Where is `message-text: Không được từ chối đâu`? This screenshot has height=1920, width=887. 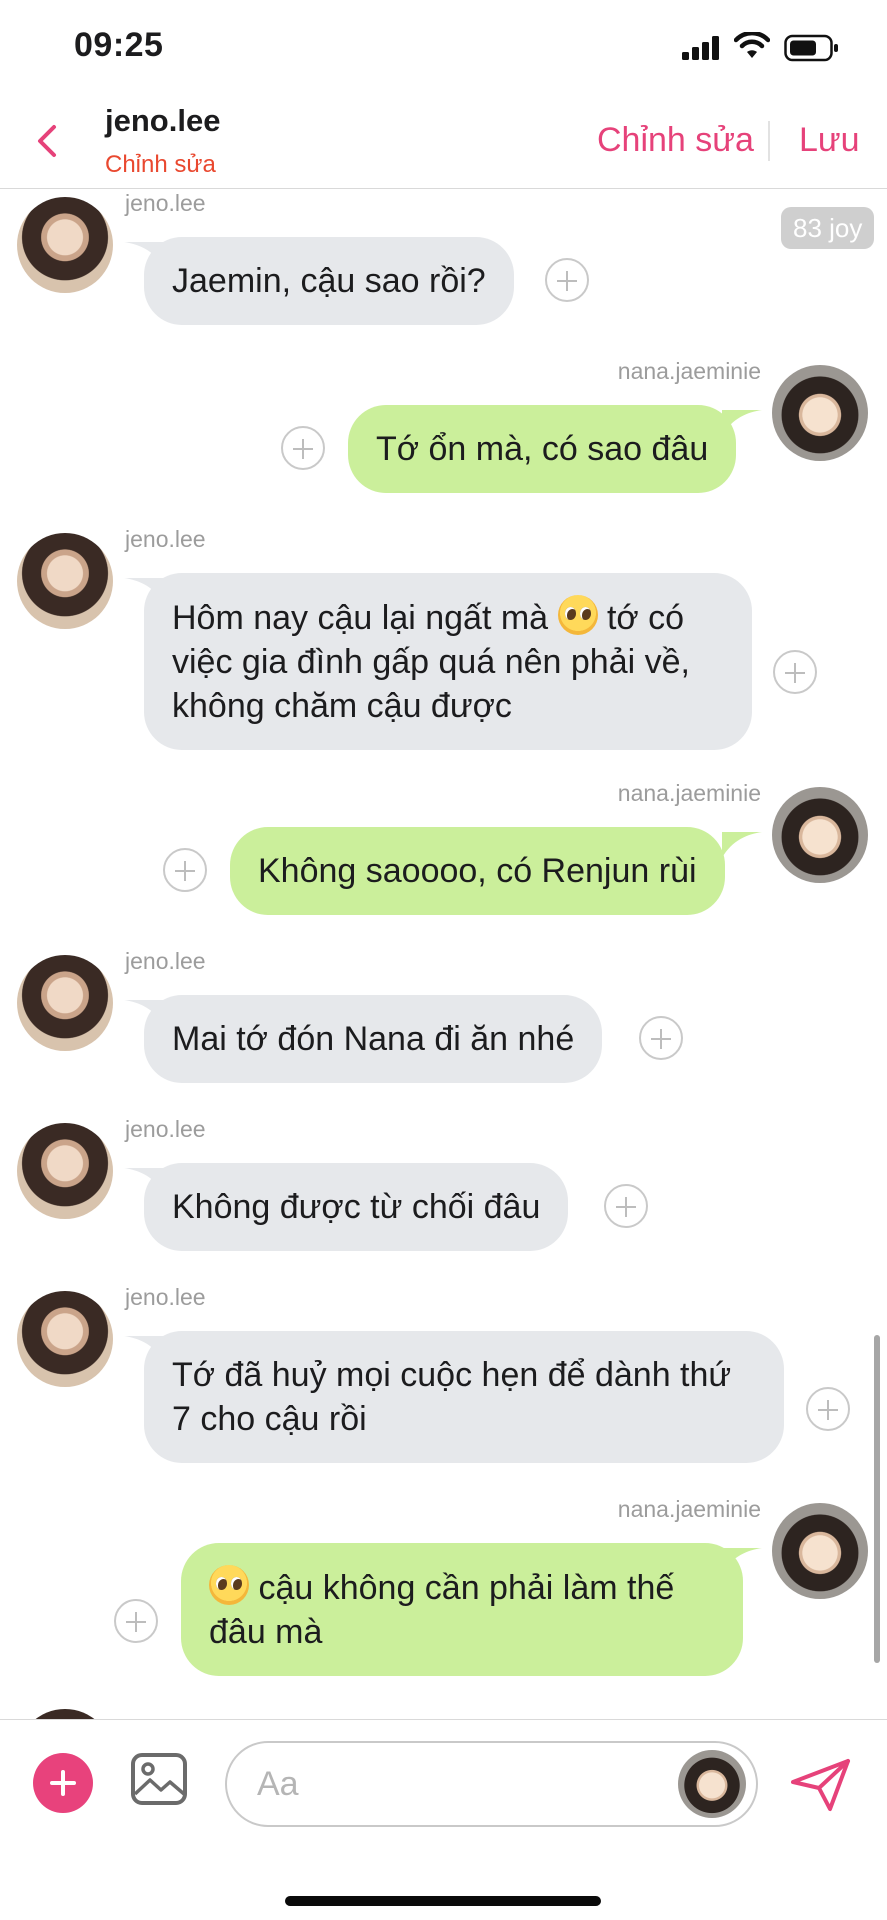
message-text: Không được từ chối đâu is located at coordinates (356, 1207).